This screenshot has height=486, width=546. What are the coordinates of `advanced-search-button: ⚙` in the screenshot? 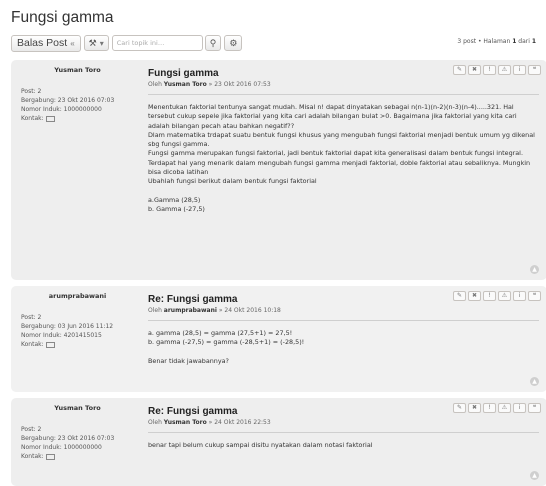 It's located at (233, 43).